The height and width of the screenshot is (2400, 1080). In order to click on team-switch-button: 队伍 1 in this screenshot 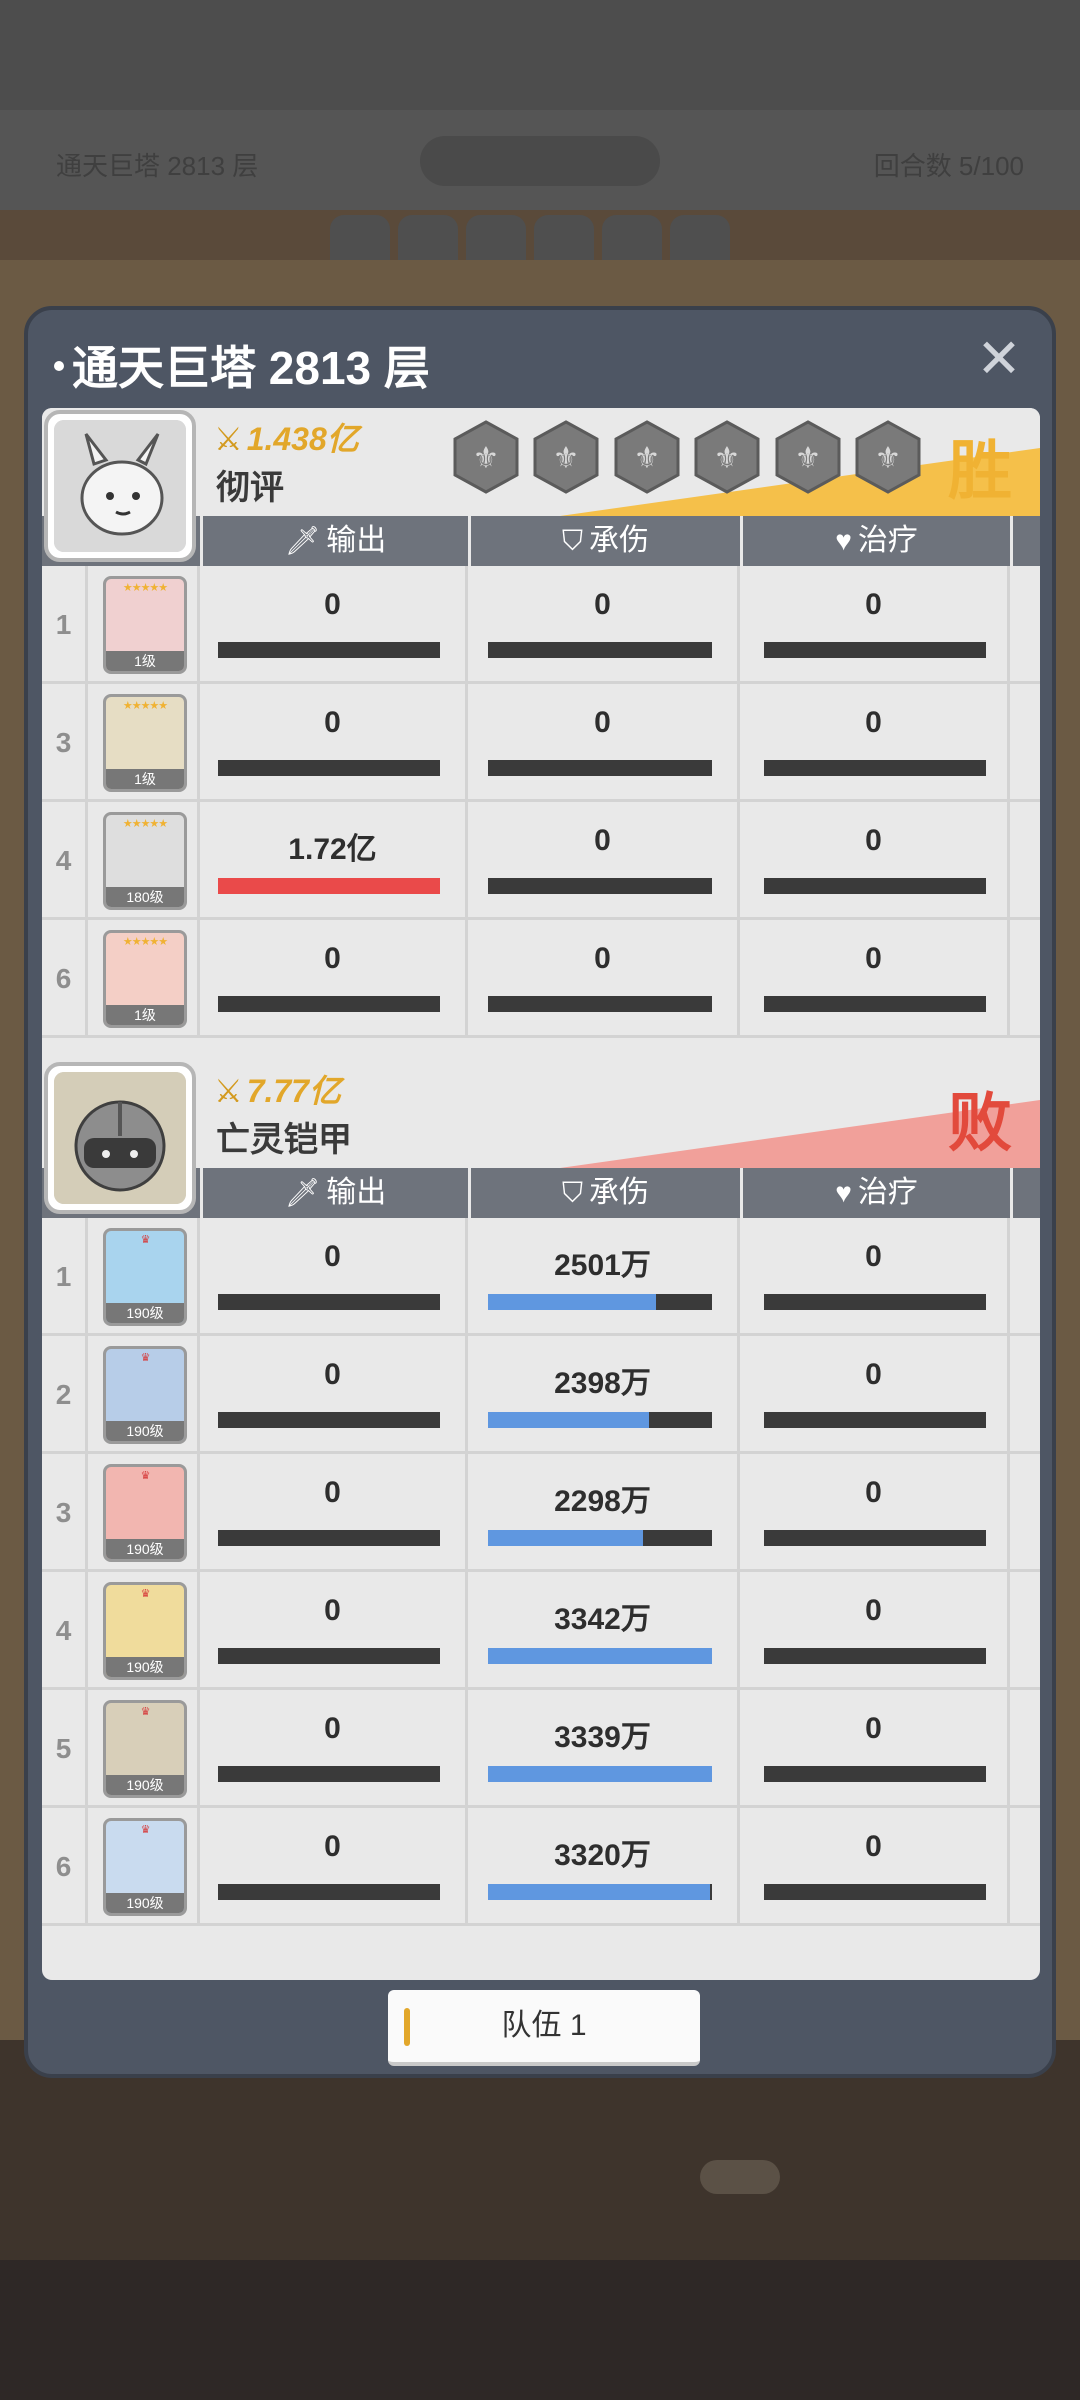, I will do `click(544, 2028)`.